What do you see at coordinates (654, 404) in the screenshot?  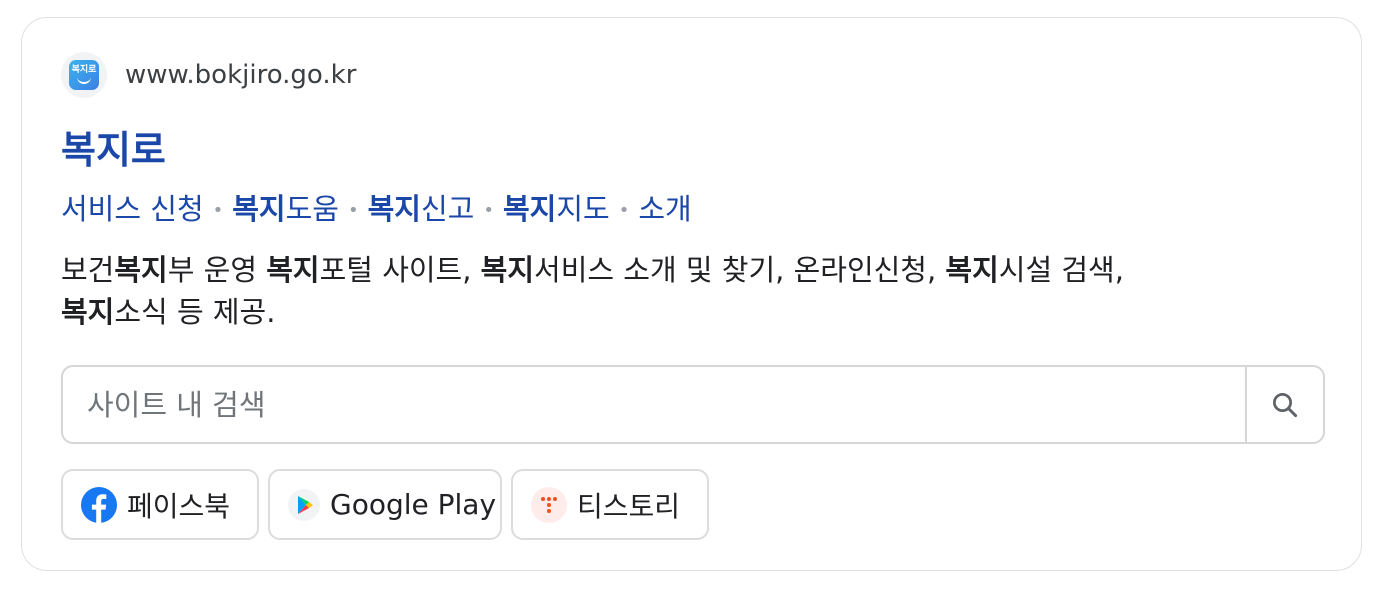 I see `site-search-input` at bounding box center [654, 404].